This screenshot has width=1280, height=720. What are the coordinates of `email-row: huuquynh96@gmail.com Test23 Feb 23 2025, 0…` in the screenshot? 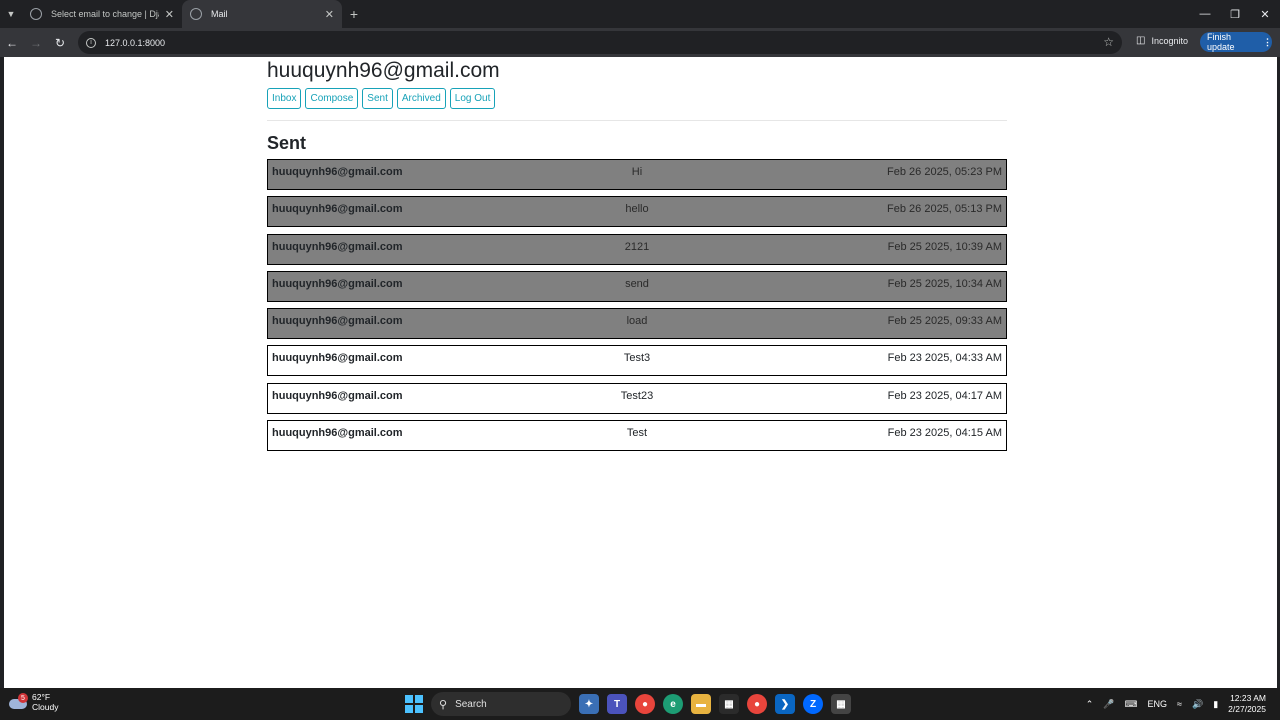 It's located at (637, 398).